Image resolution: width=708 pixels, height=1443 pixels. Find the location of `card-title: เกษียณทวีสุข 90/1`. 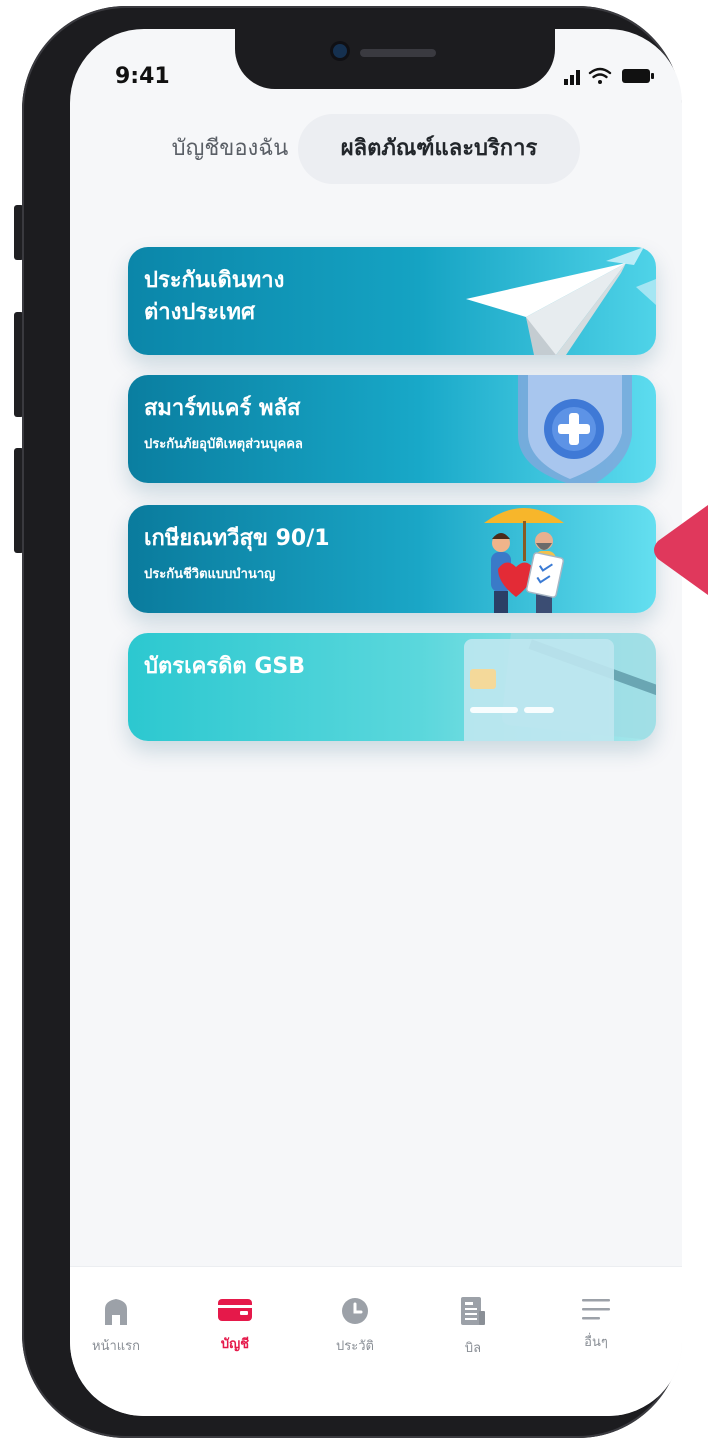

card-title: เกษียณทวีสุข 90/1 is located at coordinates (237, 538).